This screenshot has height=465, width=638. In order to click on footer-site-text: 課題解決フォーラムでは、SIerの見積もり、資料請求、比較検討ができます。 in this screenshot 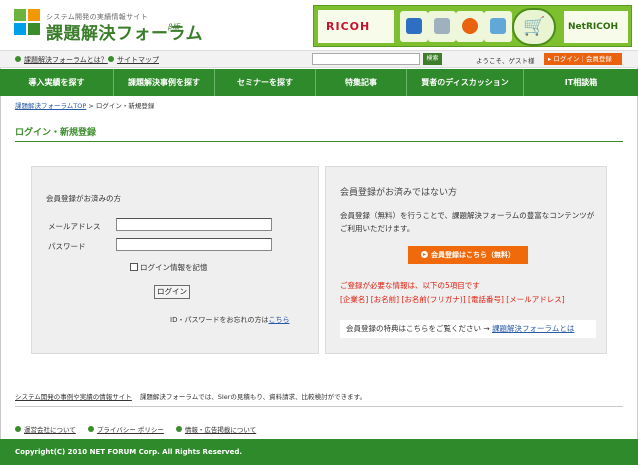, I will do `click(252, 397)`.